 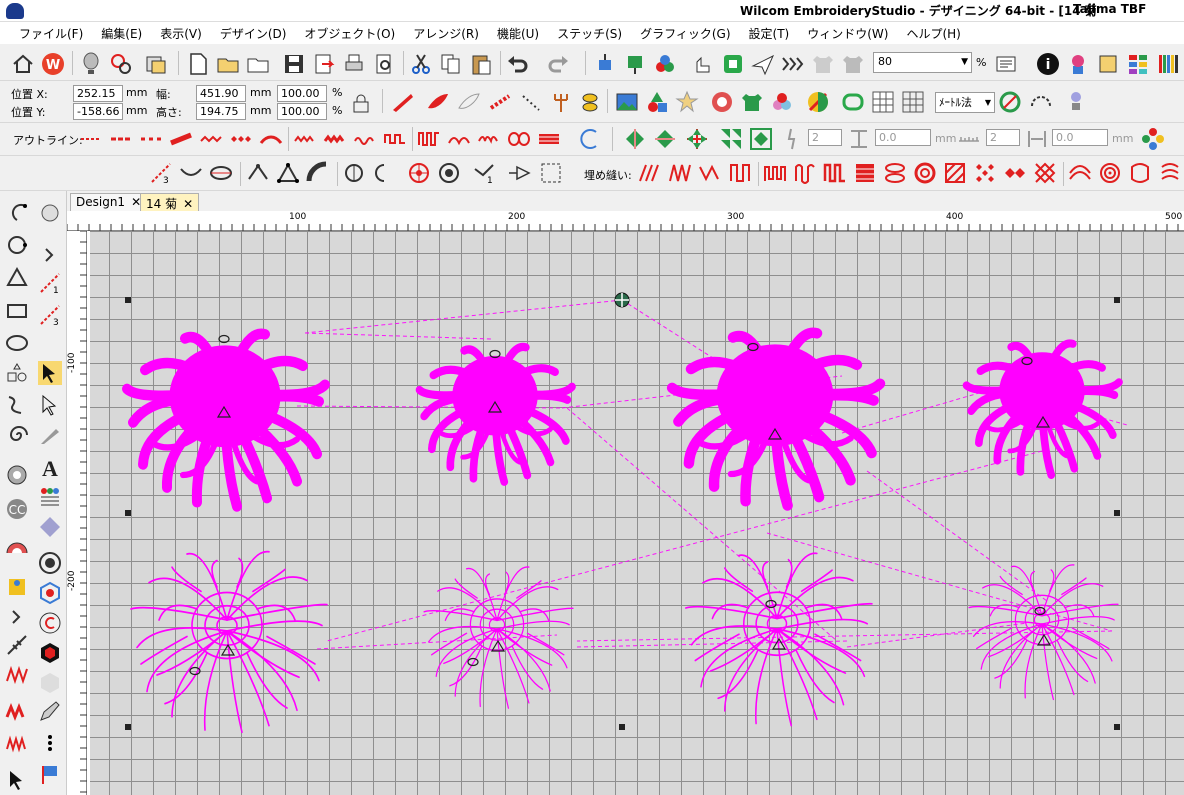 I want to click on lightning-icon, so click(x=793, y=139).